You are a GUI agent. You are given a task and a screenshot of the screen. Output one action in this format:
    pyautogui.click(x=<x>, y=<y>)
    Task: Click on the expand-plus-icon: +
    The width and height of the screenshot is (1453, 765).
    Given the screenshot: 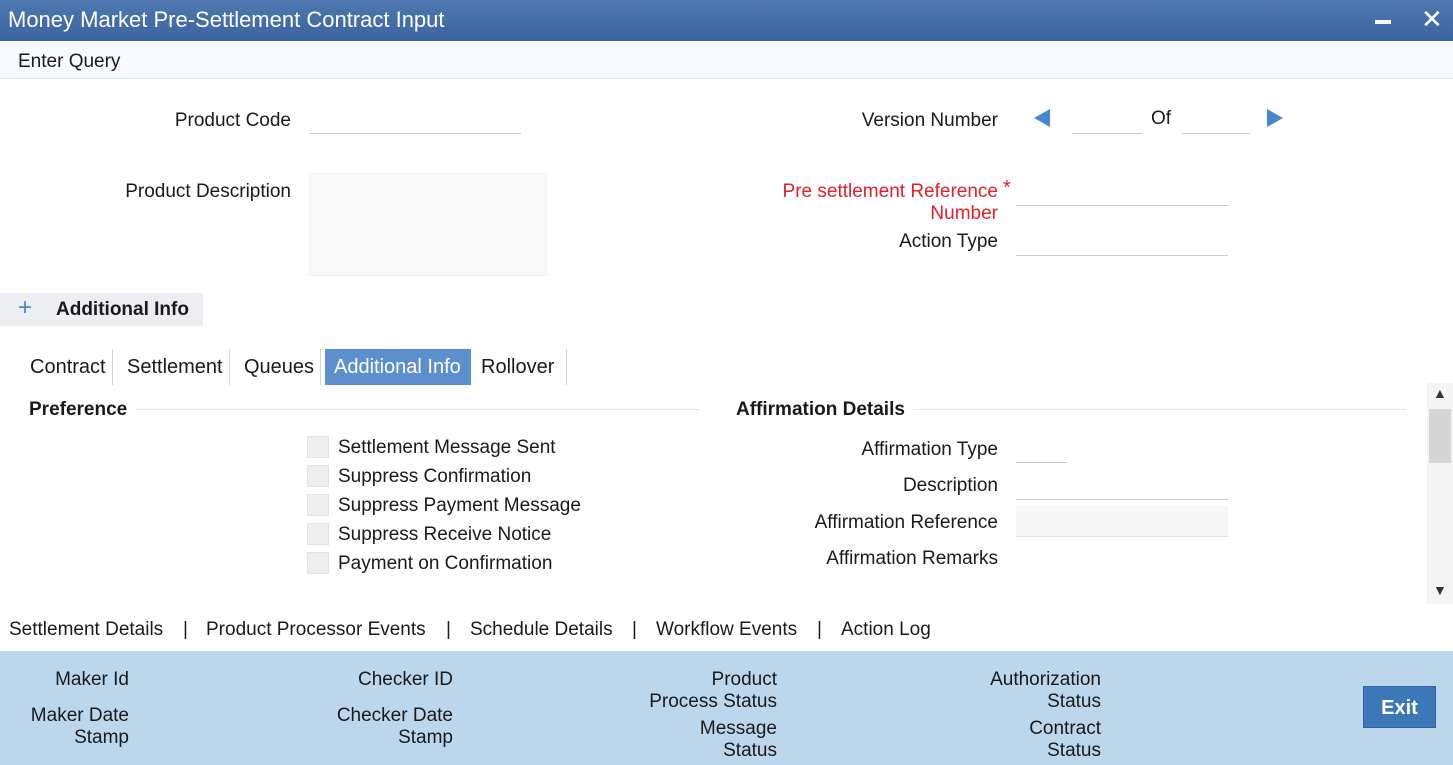 What is the action you would take?
    pyautogui.click(x=25, y=307)
    